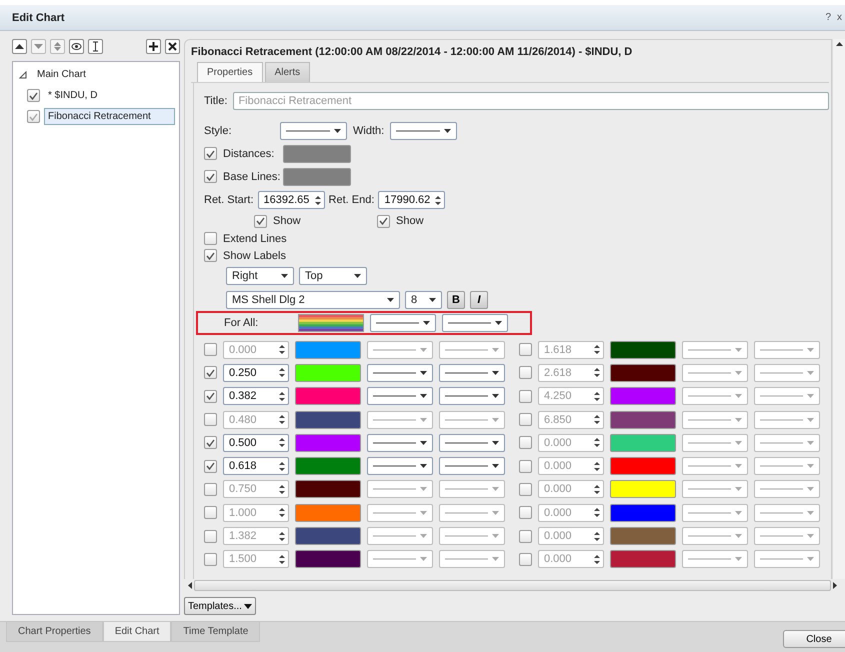 This screenshot has height=652, width=845. What do you see at coordinates (313, 299) in the screenshot?
I see `font-dropdown: MS Shell Dlg 2` at bounding box center [313, 299].